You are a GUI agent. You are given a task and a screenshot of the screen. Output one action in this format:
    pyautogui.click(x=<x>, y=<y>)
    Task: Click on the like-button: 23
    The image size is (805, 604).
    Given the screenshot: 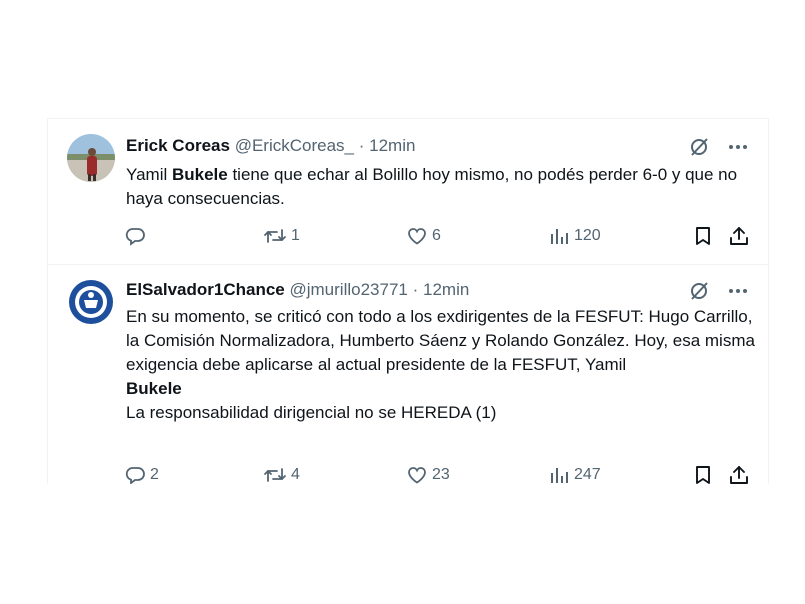 What is the action you would take?
    pyautogui.click(x=428, y=474)
    